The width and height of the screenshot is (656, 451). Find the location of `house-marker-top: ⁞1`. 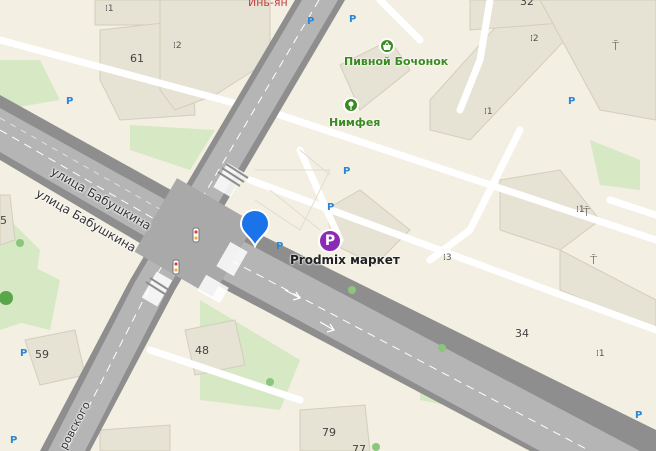

house-marker-top: ⁞1 is located at coordinates (109, 9).